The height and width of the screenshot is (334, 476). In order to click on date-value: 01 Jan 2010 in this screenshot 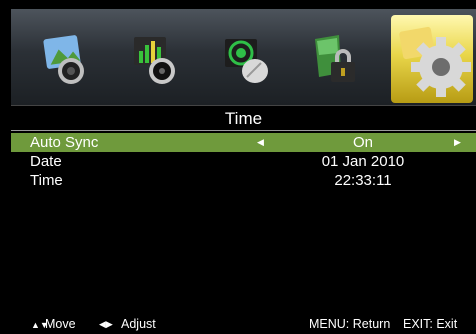, I will do `click(363, 161)`.